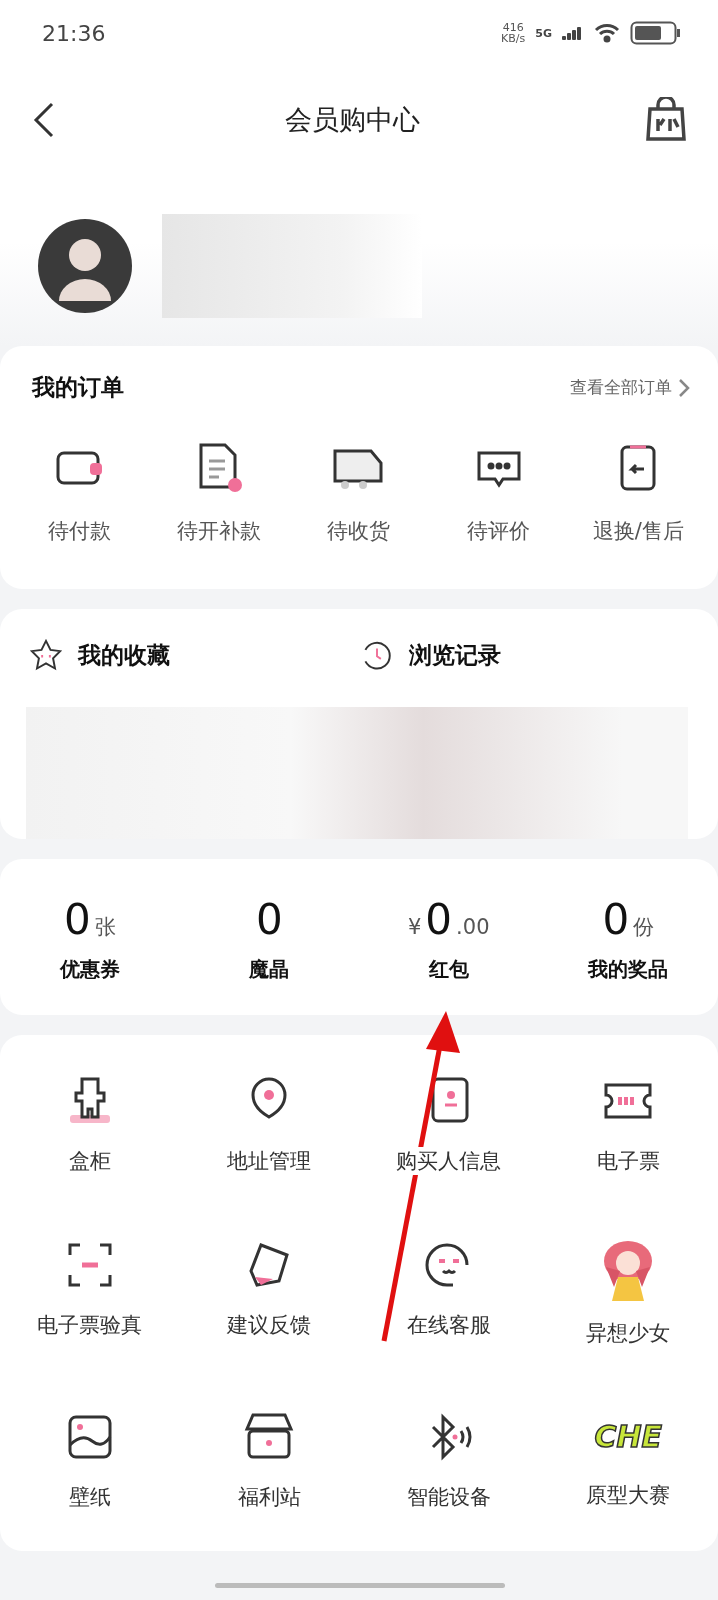 The width and height of the screenshot is (718, 1600). What do you see at coordinates (46, 655) in the screenshot?
I see `star-icon` at bounding box center [46, 655].